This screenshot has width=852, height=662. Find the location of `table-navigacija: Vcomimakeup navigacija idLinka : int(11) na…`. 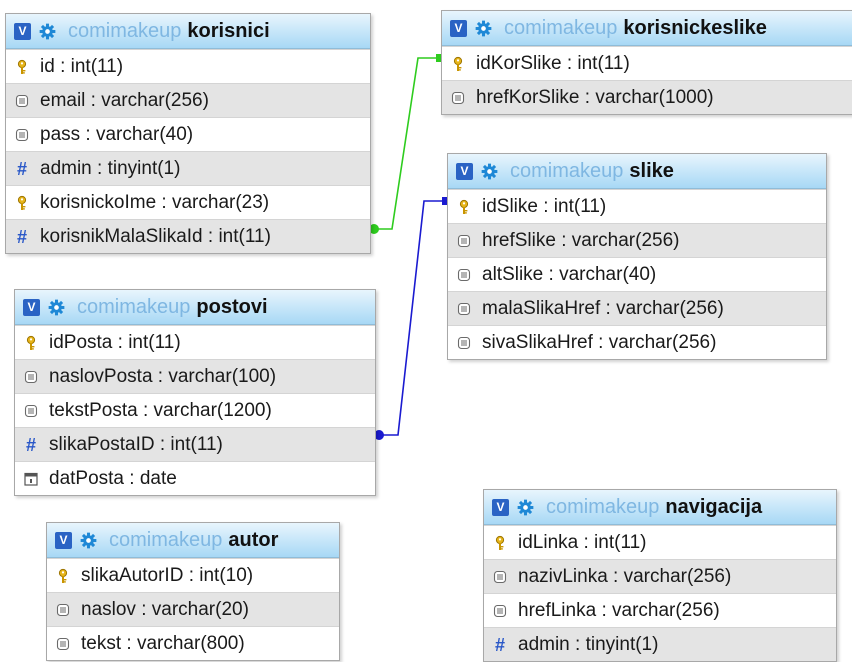

table-navigacija: Vcomimakeup navigacija idLinka : int(11) na… is located at coordinates (660, 575).